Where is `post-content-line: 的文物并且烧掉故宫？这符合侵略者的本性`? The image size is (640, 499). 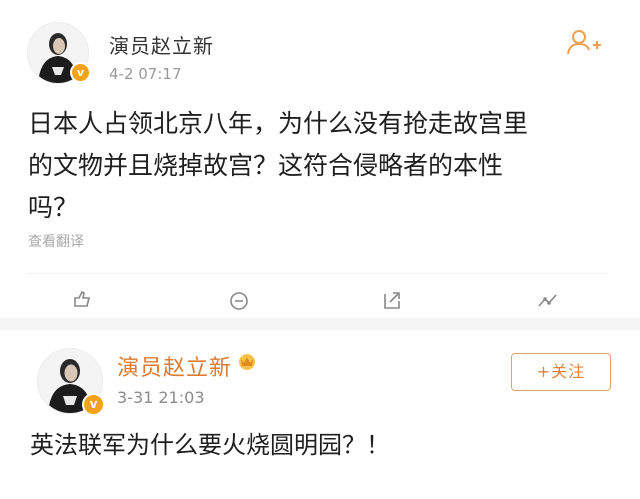 post-content-line: 的文物并且烧掉故宫？这符合侵略者的本性 is located at coordinates (266, 165).